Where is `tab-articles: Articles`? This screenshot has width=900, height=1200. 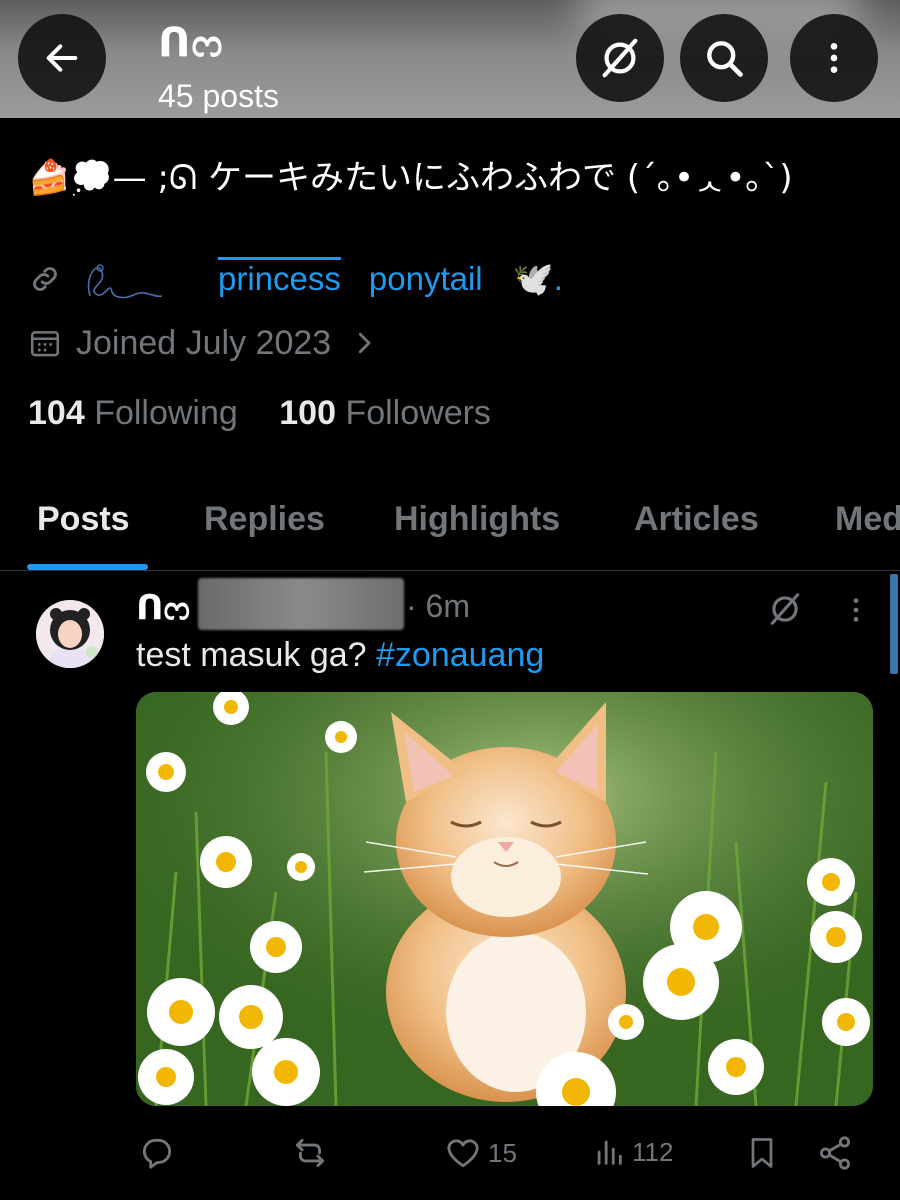 tab-articles: Articles is located at coordinates (696, 519).